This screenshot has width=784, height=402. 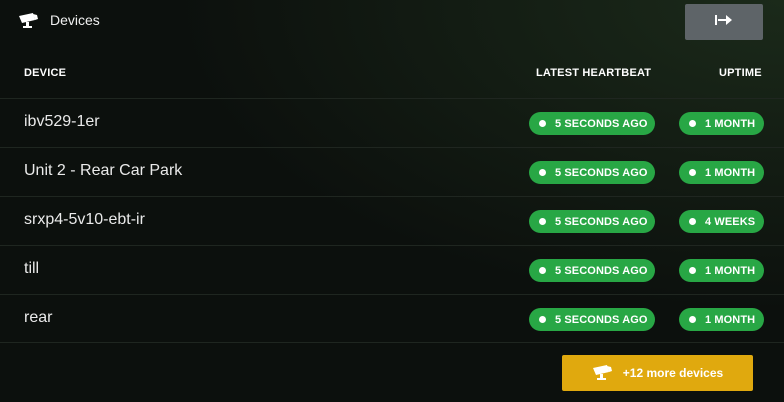 What do you see at coordinates (392, 122) in the screenshot?
I see `table-row: ibv529-1er 5 SECONDS AGO 1 MONTH` at bounding box center [392, 122].